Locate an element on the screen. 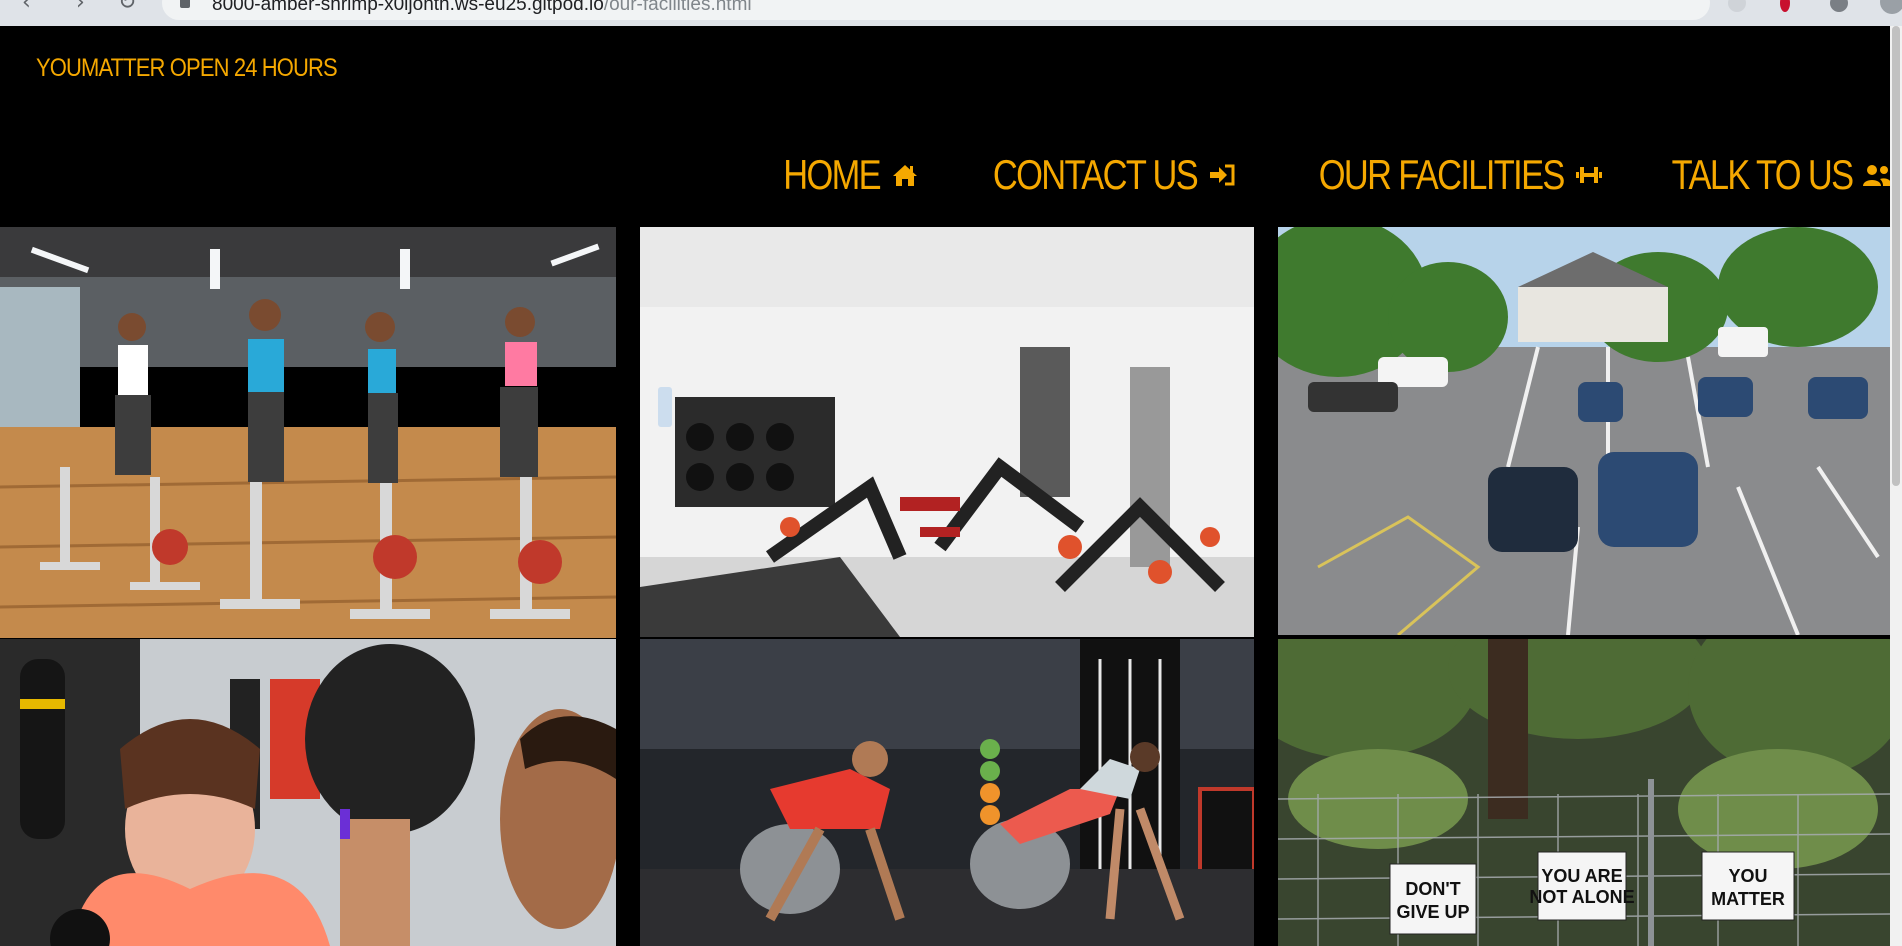  nav-item-home: HOME is located at coordinates (841, 175).